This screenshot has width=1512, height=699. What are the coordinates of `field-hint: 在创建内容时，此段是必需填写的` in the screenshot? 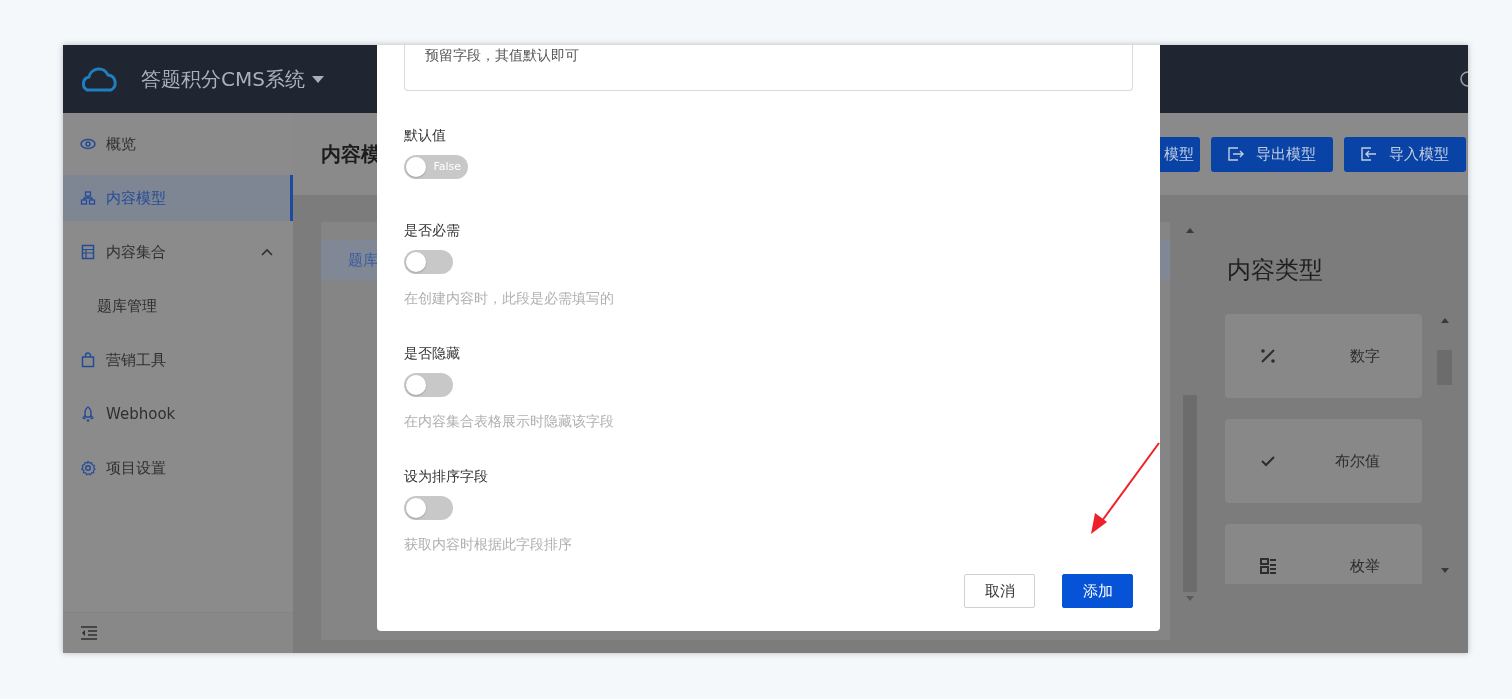 It's located at (509, 298).